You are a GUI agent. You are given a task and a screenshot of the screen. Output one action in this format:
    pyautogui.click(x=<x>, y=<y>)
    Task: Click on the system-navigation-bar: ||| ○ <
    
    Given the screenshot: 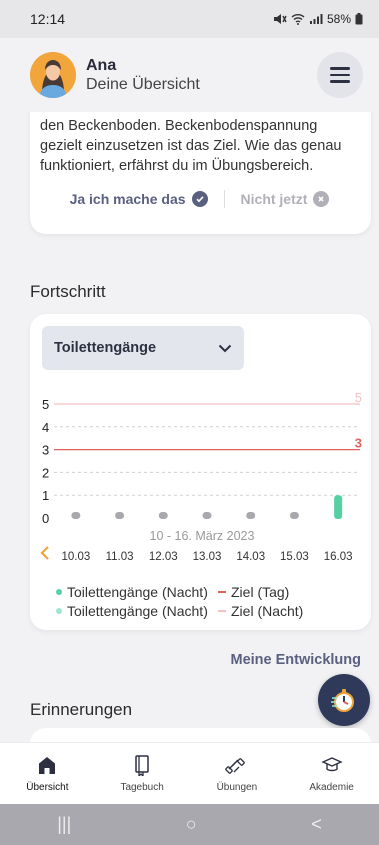 What is the action you would take?
    pyautogui.click(x=189, y=824)
    